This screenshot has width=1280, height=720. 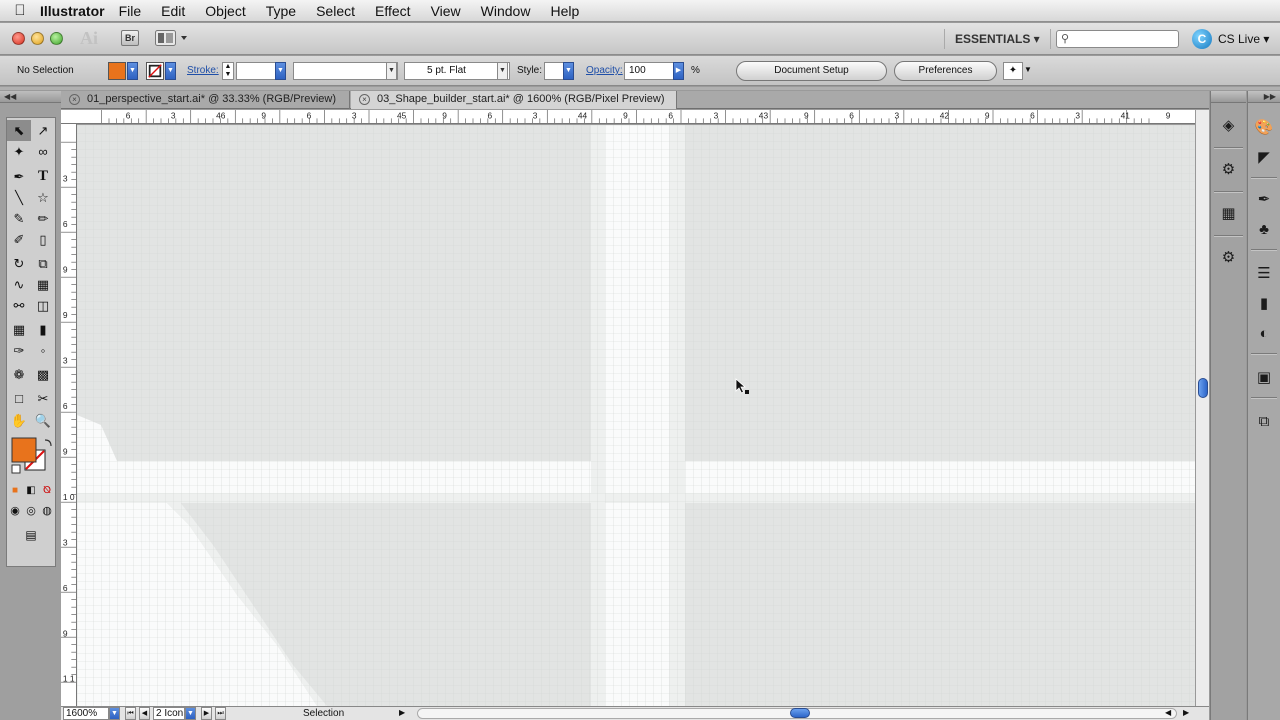 What do you see at coordinates (43, 284) in the screenshot?
I see `free-transform-tool-icon: ▦` at bounding box center [43, 284].